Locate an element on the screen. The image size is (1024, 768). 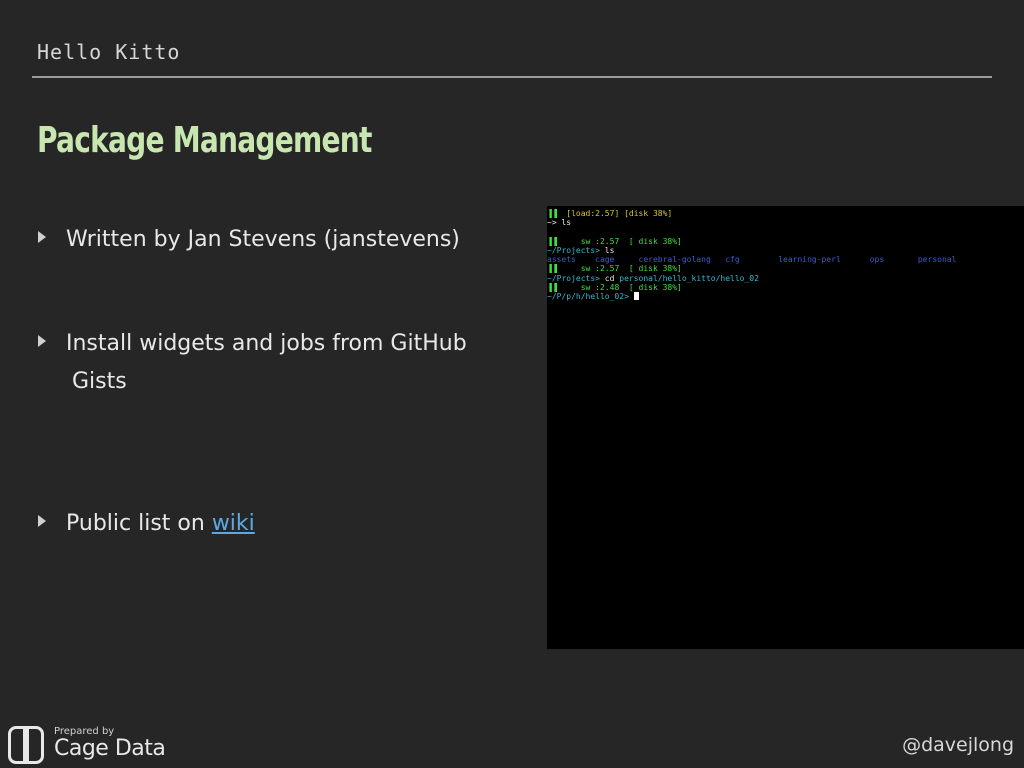
bullet-text: Install widgets and jobs from GitHub is located at coordinates (266, 343).